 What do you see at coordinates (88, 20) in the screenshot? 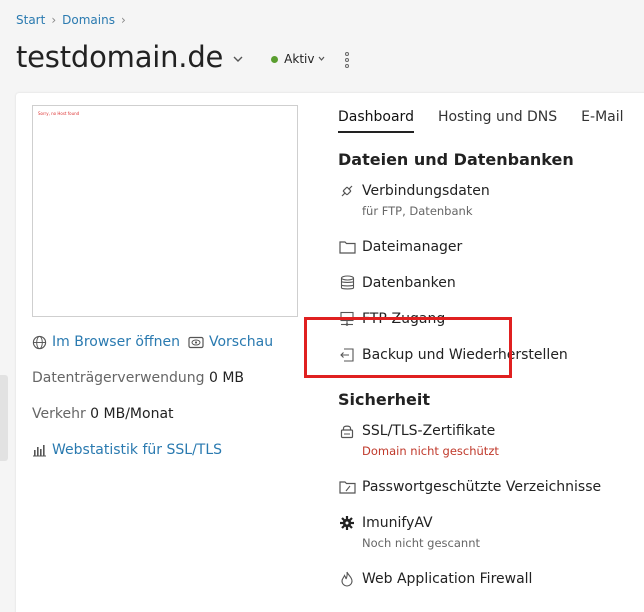
I see `breadcrumb-domains: Domains` at bounding box center [88, 20].